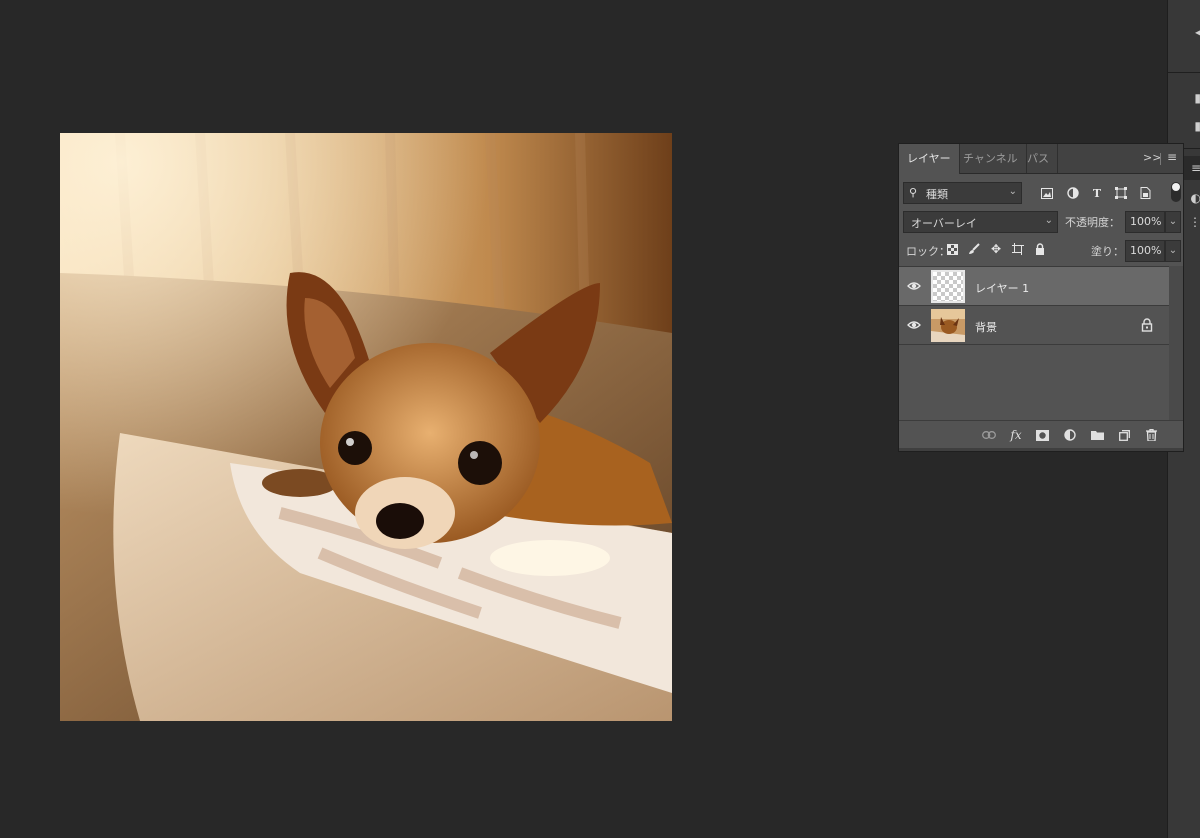  I want to click on fill-value: 100%, so click(1146, 250).